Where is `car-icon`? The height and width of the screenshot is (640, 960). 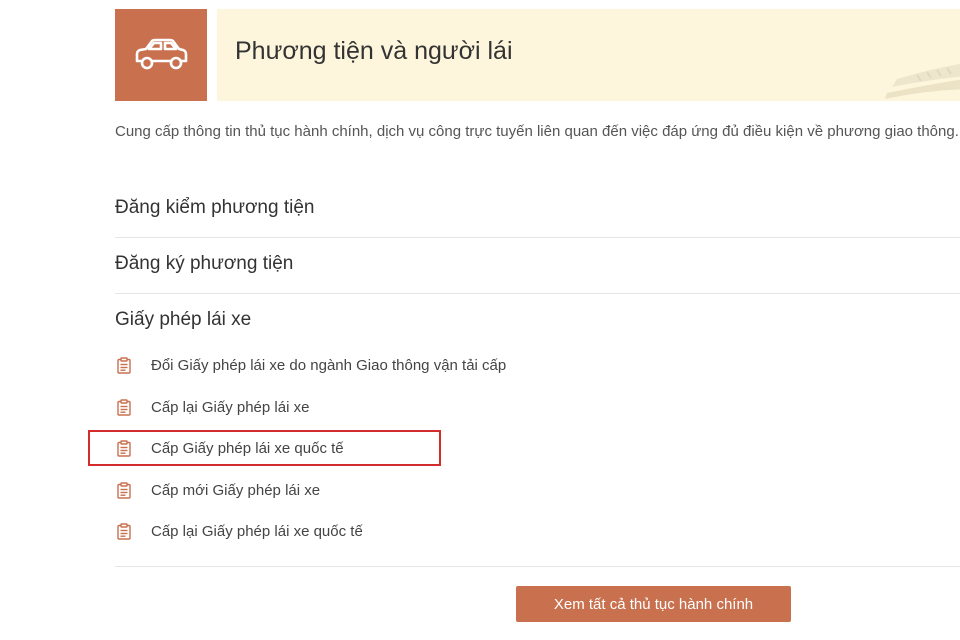
car-icon is located at coordinates (161, 54).